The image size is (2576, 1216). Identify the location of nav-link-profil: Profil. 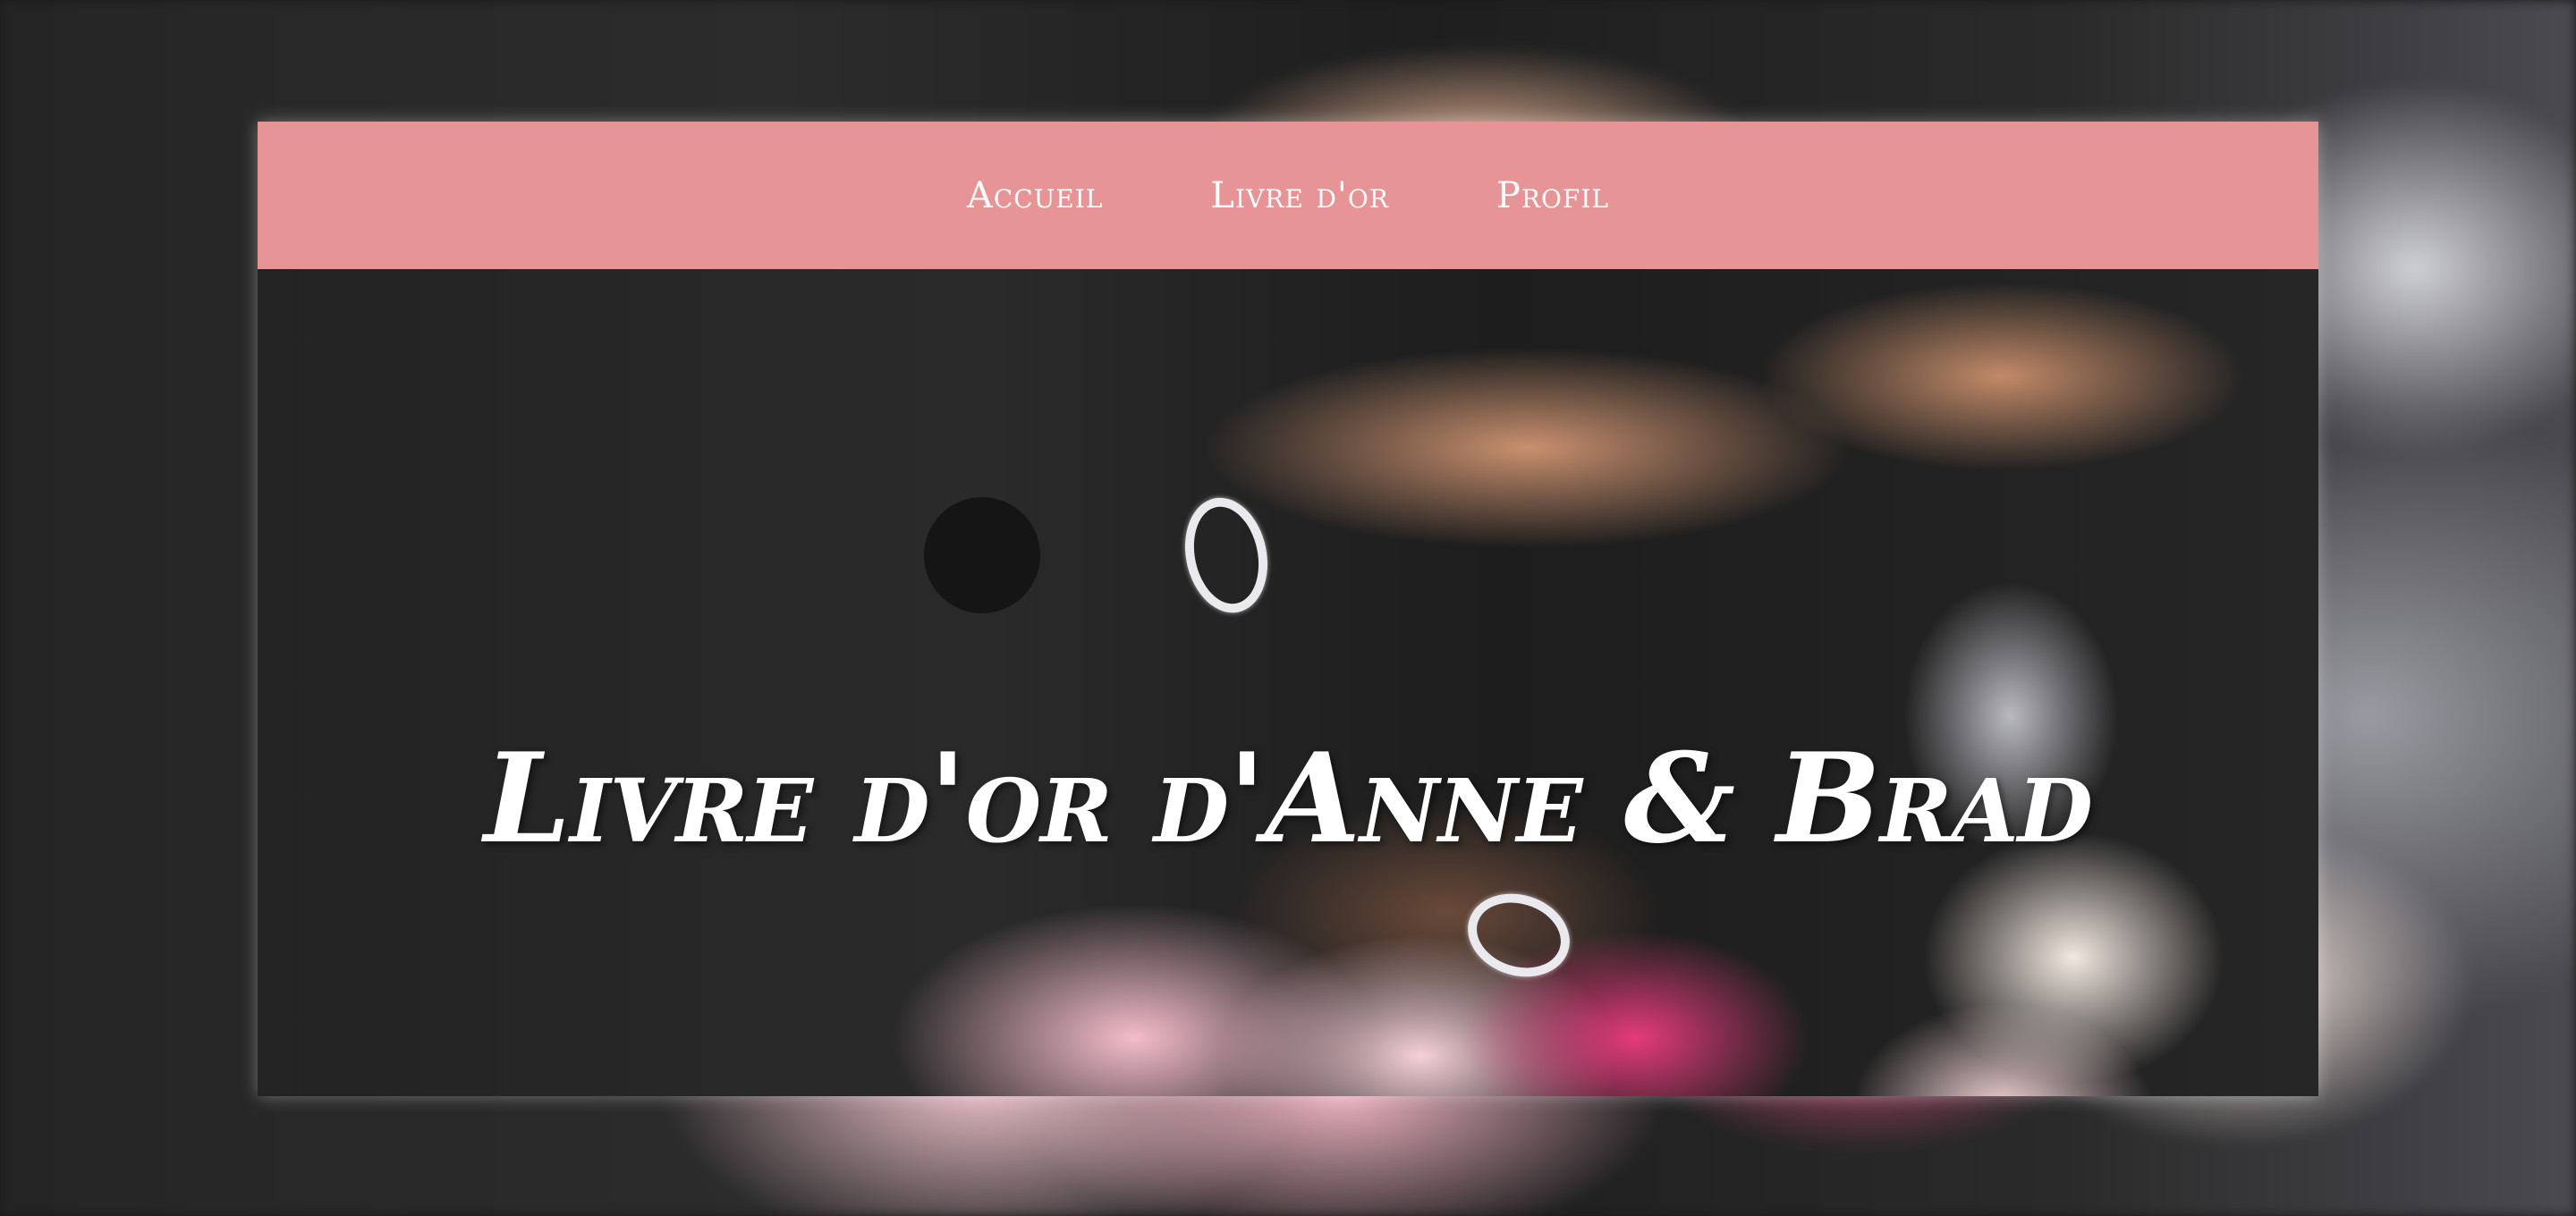
(1552, 196).